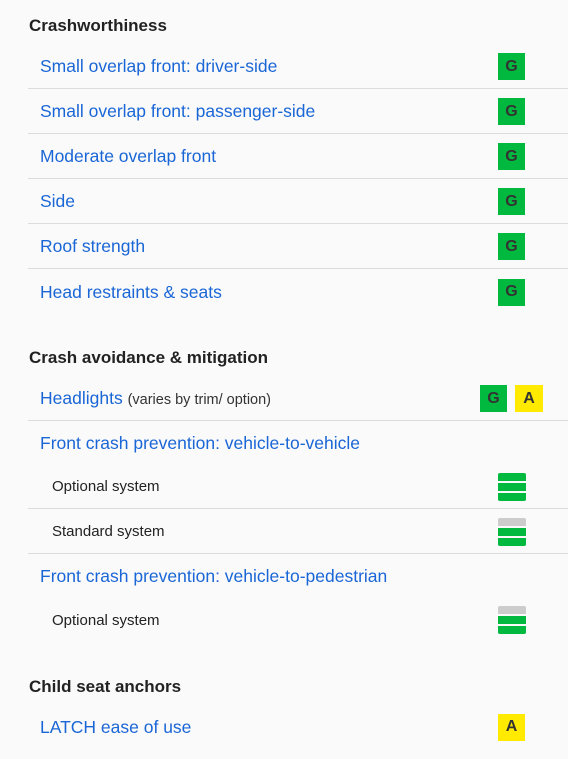 Image resolution: width=568 pixels, height=759 pixels. What do you see at coordinates (269, 111) in the screenshot?
I see `test-link: Small overlap front: passenger-side` at bounding box center [269, 111].